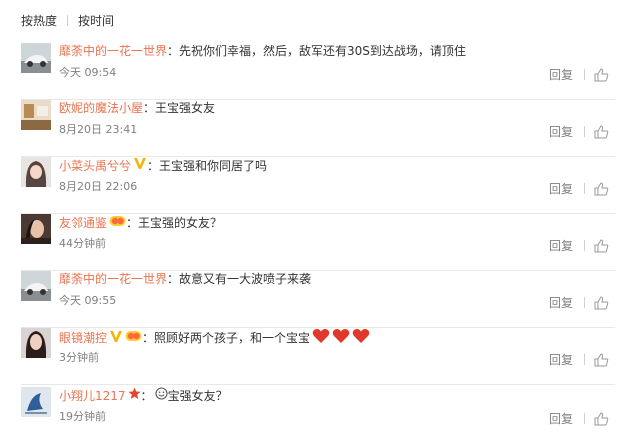 This screenshot has width=621, height=432. Describe the element at coordinates (322, 51) in the screenshot. I see `comment-text: 先祝你们幸福，然后，敌军还有30S到达战场，请顶住` at that location.